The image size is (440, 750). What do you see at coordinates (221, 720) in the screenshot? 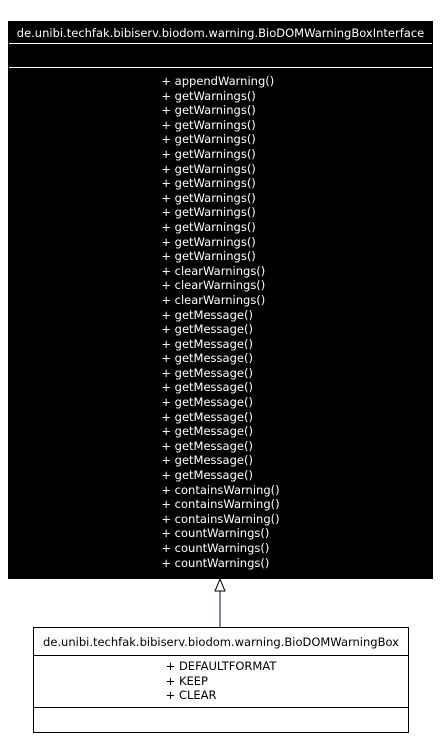
I see `implementation-operations-compartment` at bounding box center [221, 720].